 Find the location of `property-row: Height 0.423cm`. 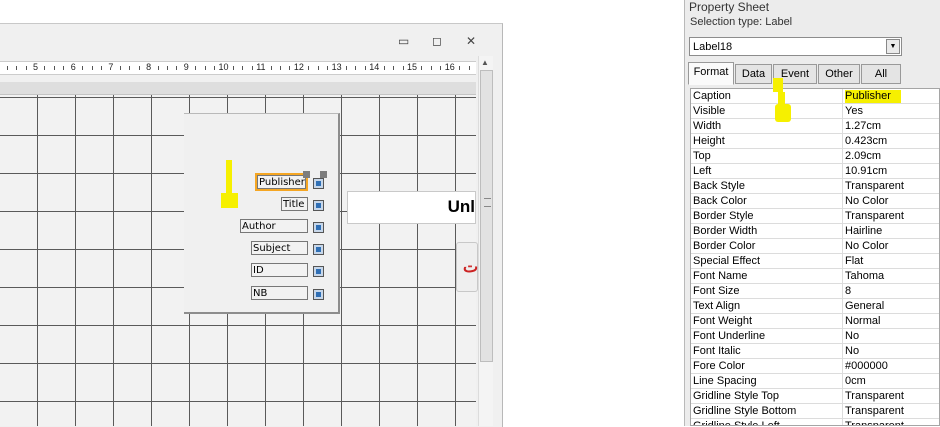

property-row: Height 0.423cm is located at coordinates (815, 141).